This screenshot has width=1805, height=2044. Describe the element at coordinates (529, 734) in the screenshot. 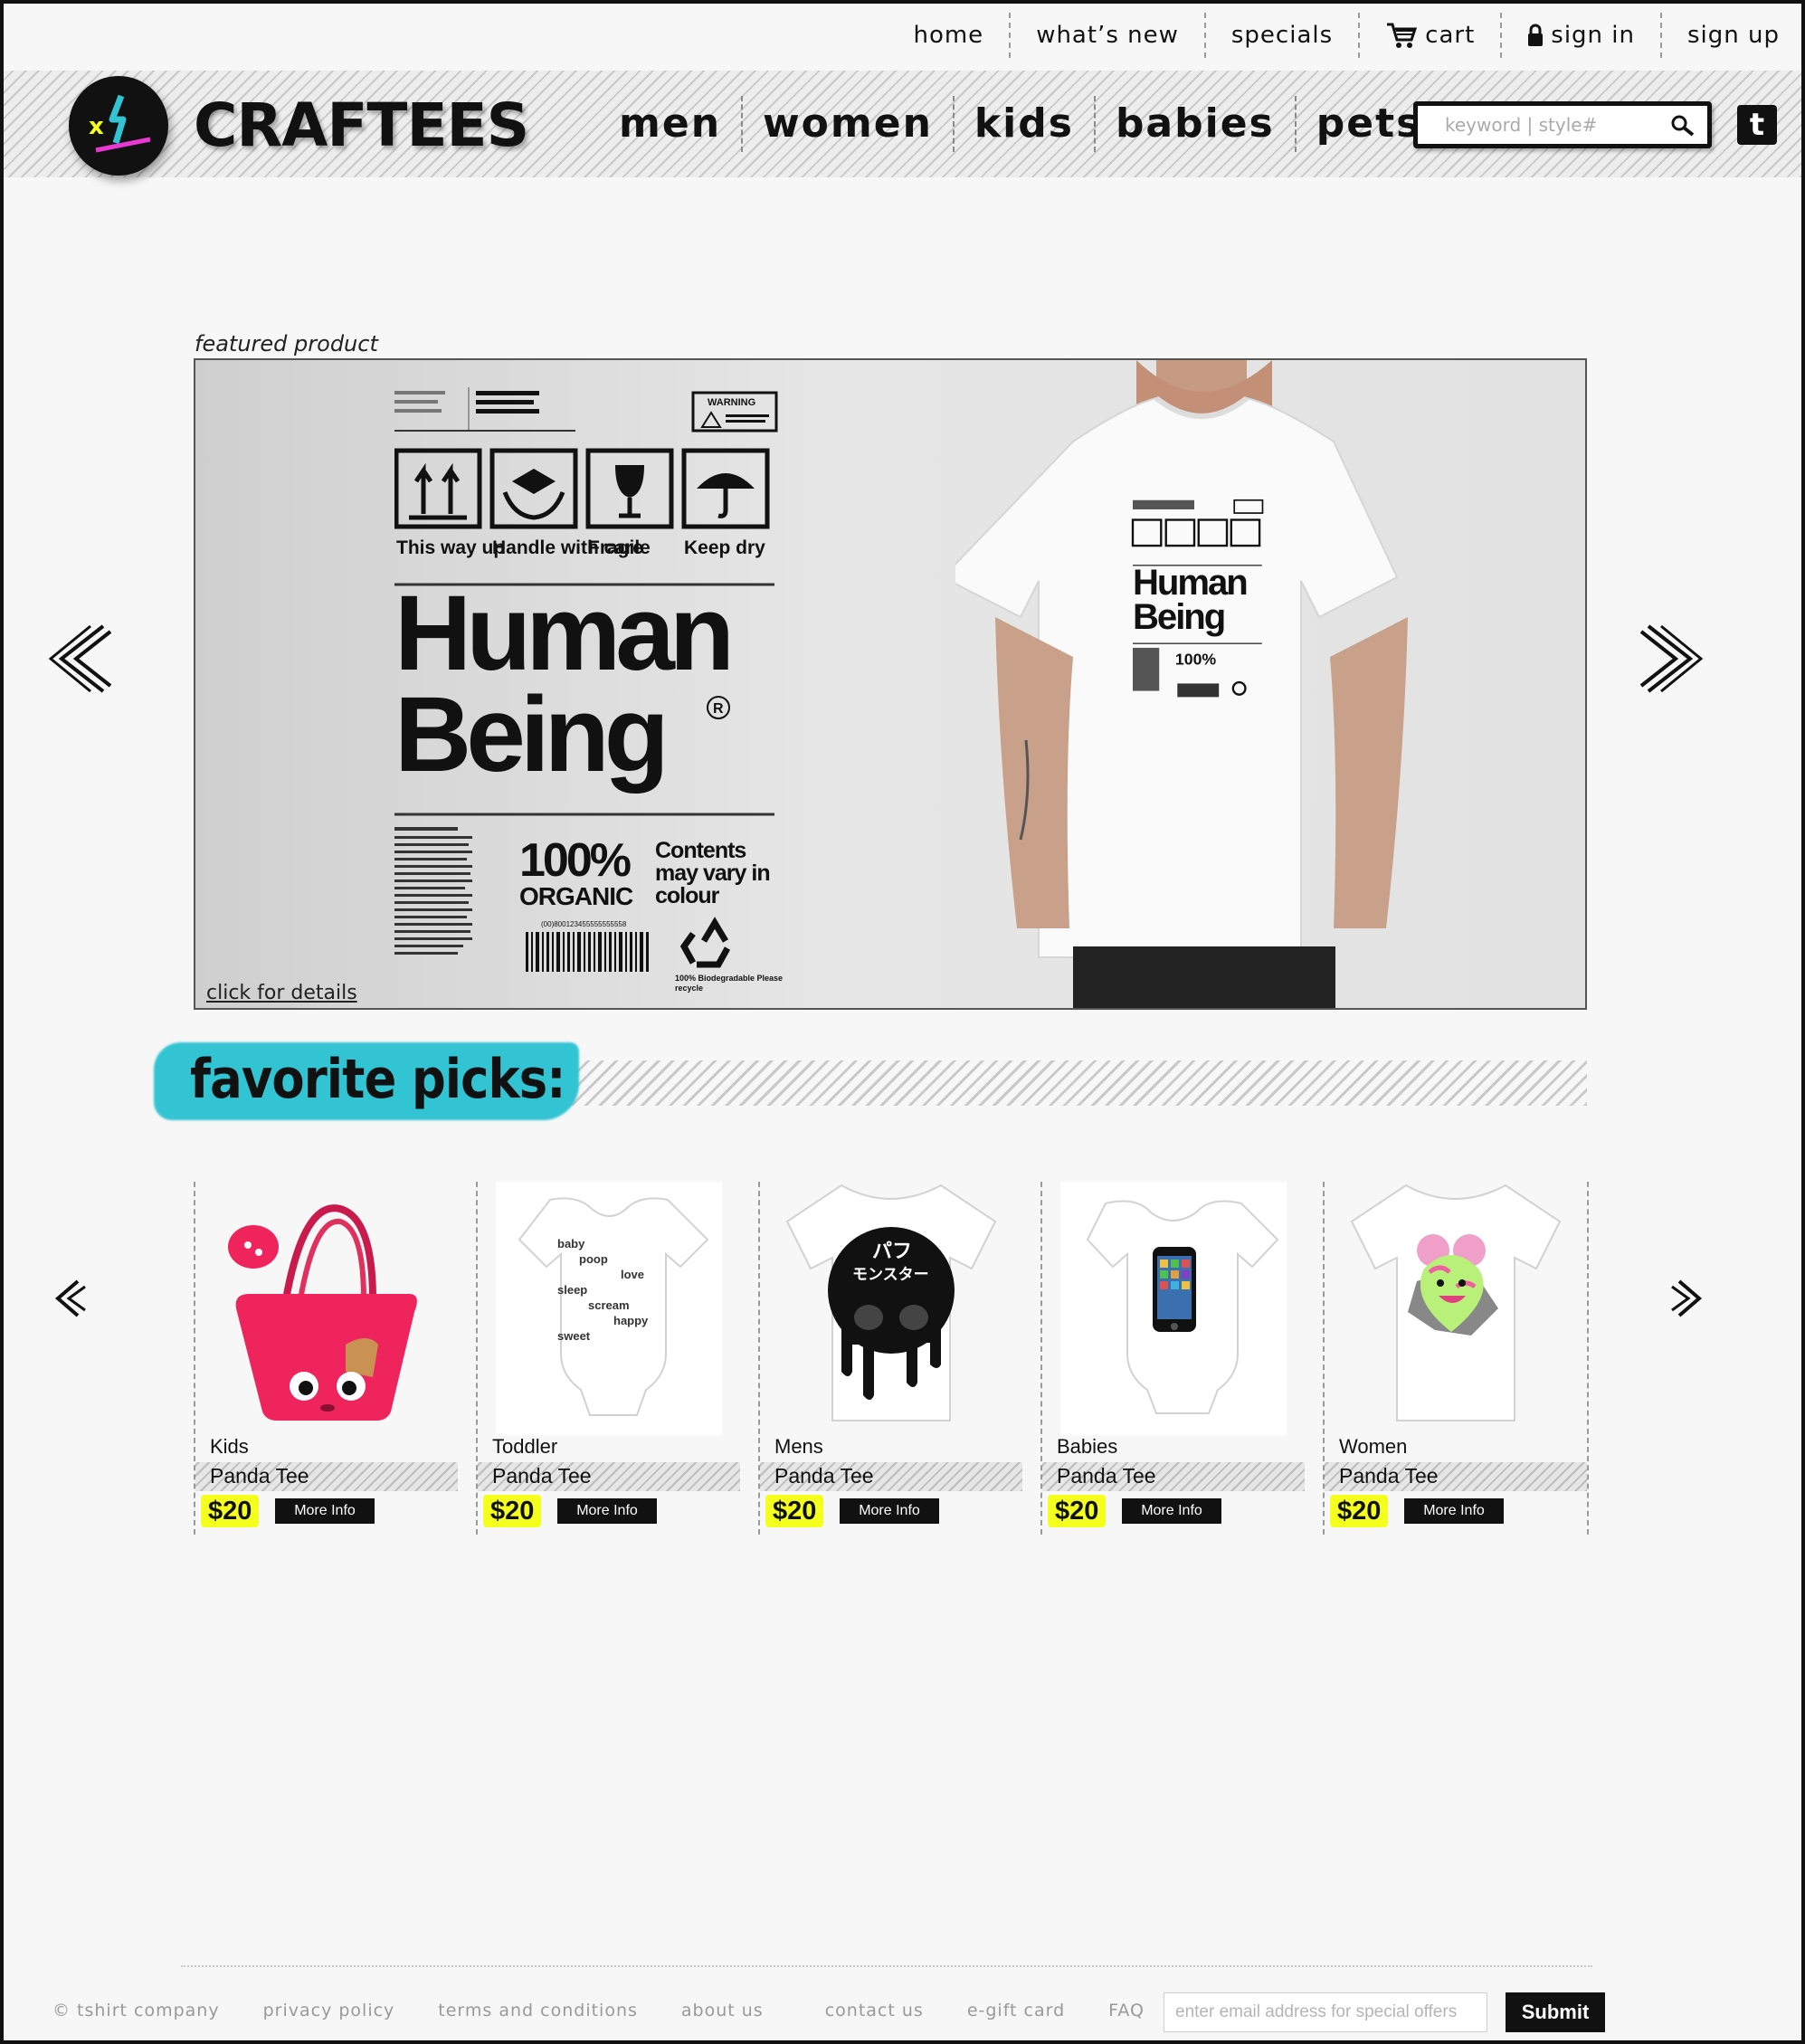

I see `headline-being: Being` at that location.